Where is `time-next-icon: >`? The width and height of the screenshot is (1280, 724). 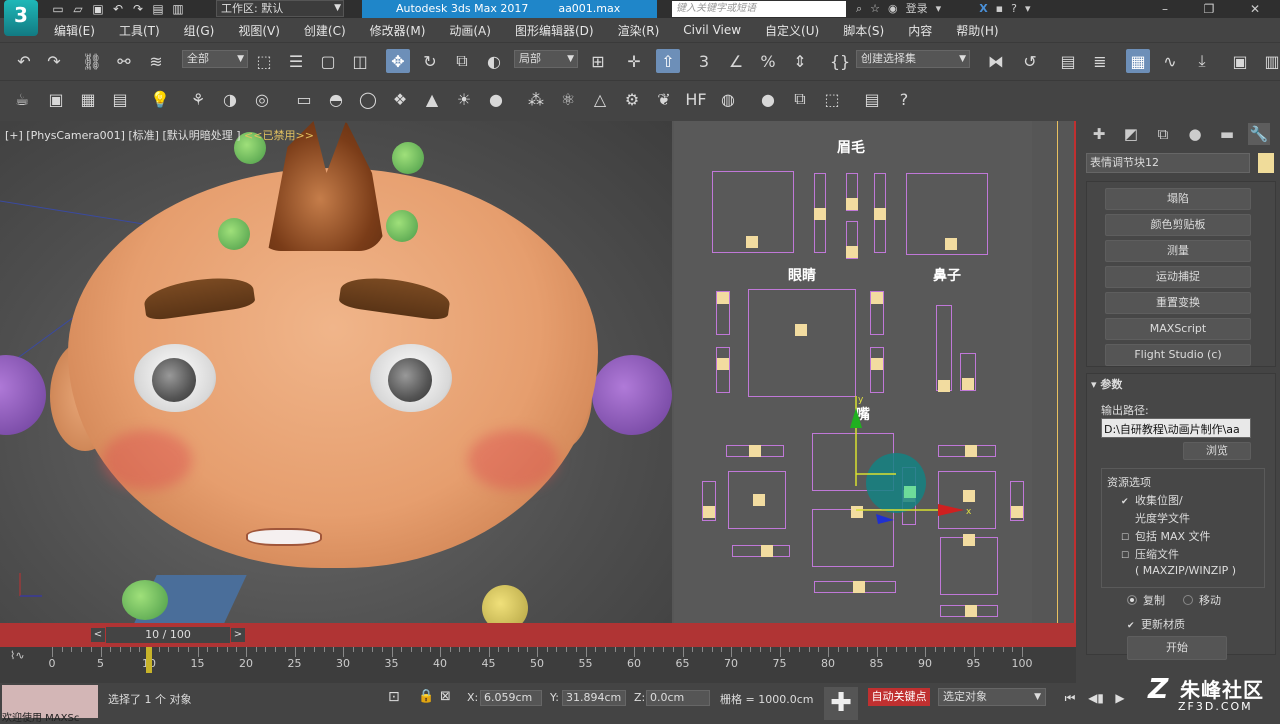 time-next-icon: > is located at coordinates (238, 635).